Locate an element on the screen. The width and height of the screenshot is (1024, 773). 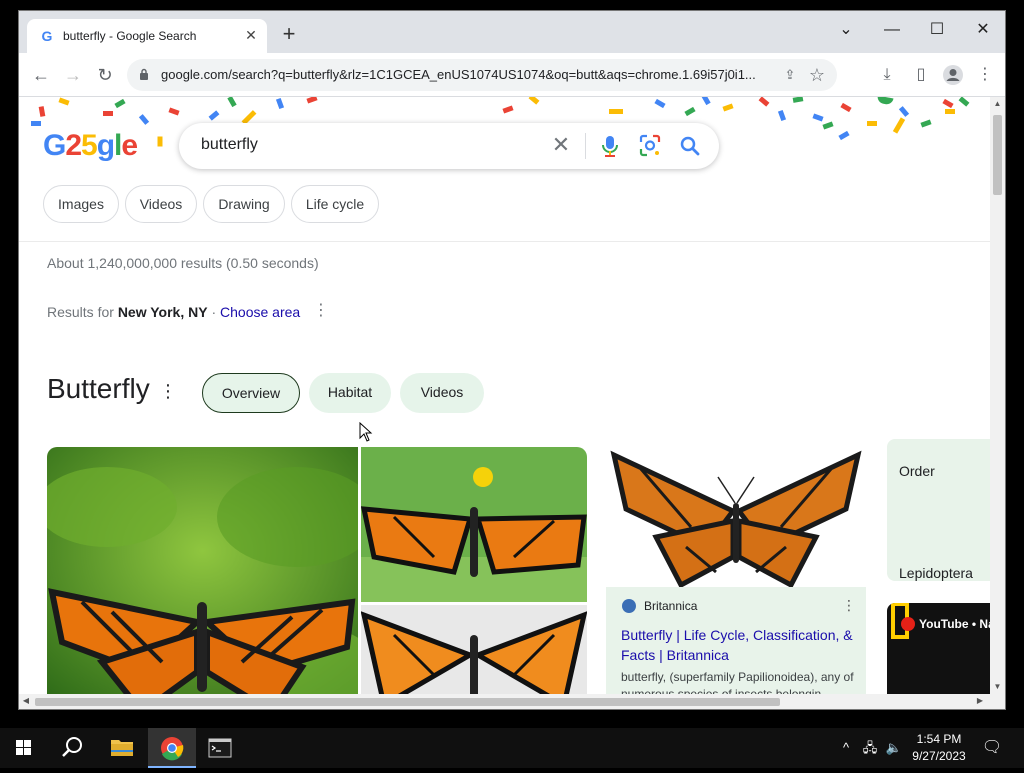
kp-tab-overview: Overview is located at coordinates (251, 393).